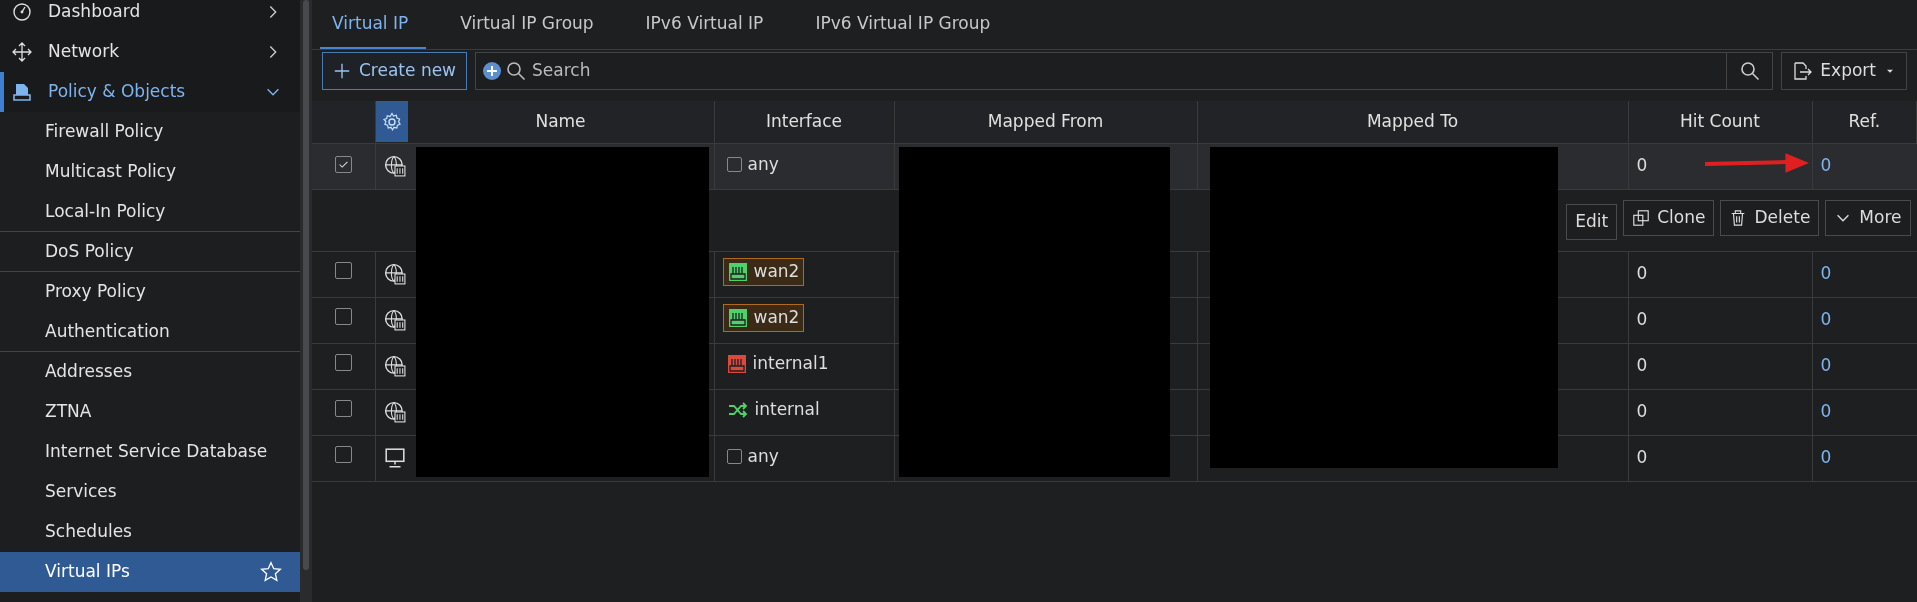 Image resolution: width=1917 pixels, height=602 pixels. Describe the element at coordinates (150, 132) in the screenshot. I see `sidebar-item: Firewall Policy` at that location.